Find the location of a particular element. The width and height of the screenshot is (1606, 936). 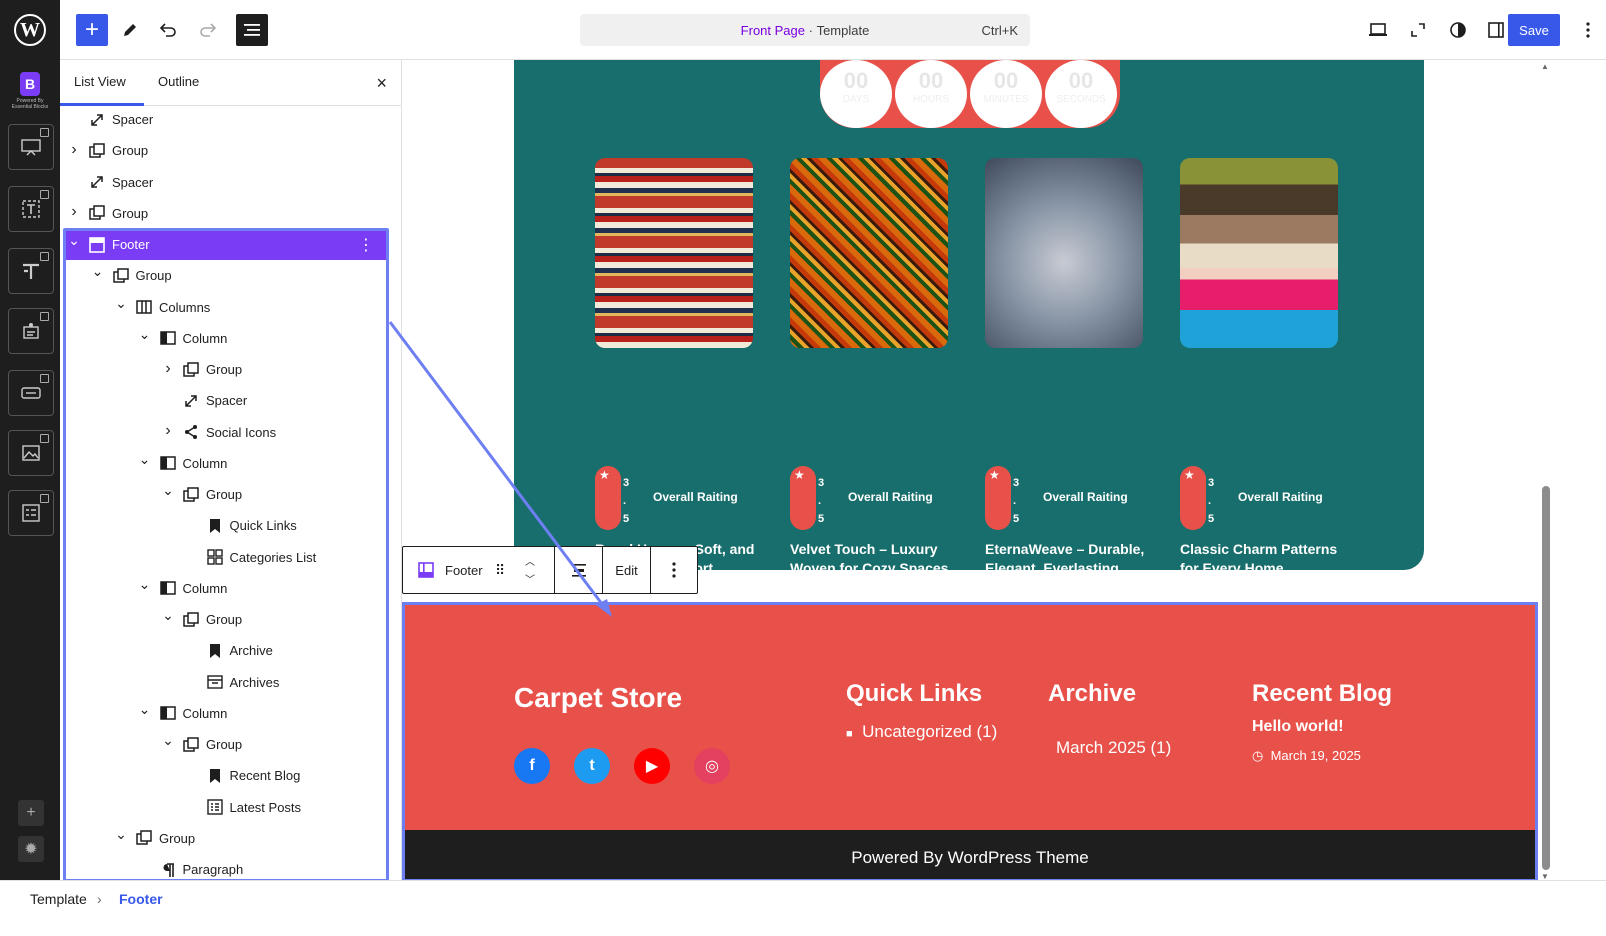

align-button is located at coordinates (579, 570).